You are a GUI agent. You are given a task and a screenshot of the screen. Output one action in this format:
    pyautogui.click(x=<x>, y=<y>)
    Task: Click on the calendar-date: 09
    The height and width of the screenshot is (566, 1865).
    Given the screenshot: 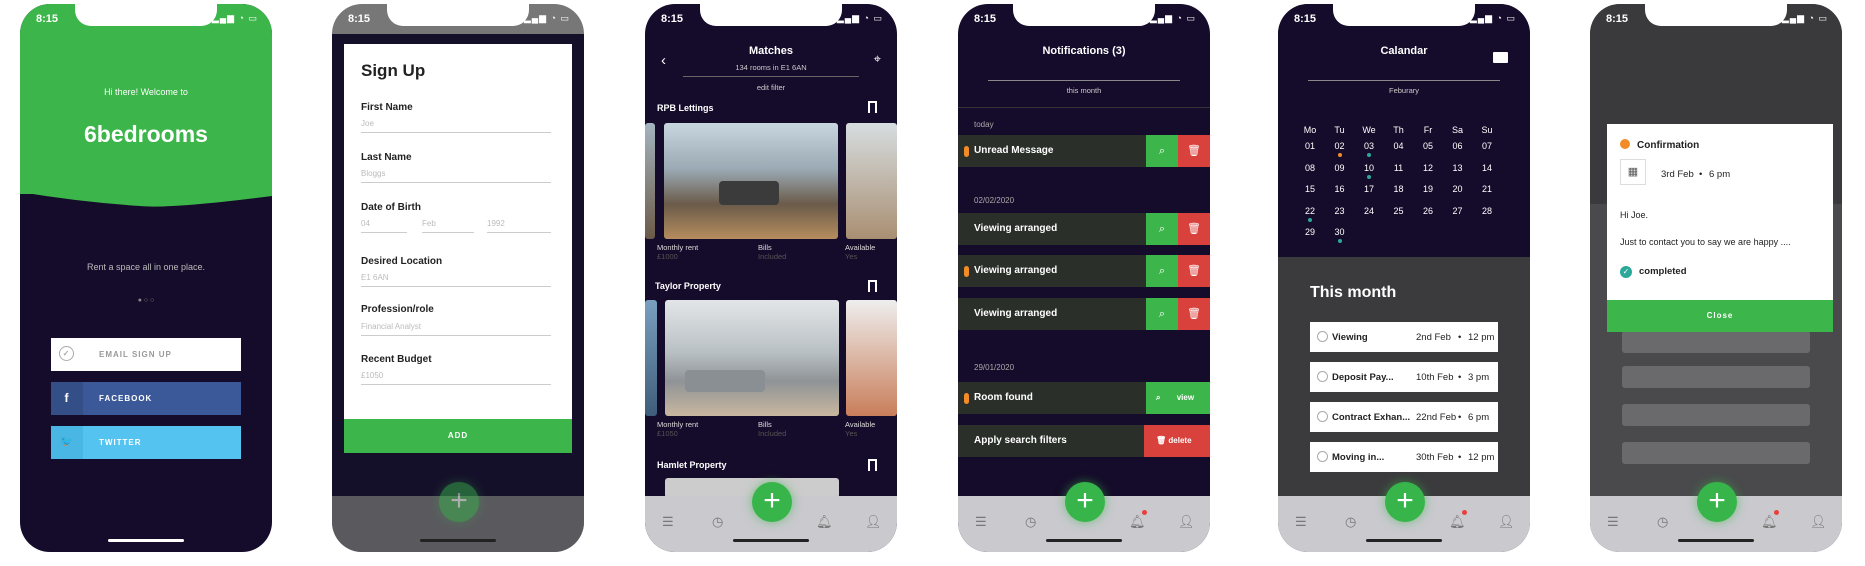 What is the action you would take?
    pyautogui.click(x=1340, y=168)
    